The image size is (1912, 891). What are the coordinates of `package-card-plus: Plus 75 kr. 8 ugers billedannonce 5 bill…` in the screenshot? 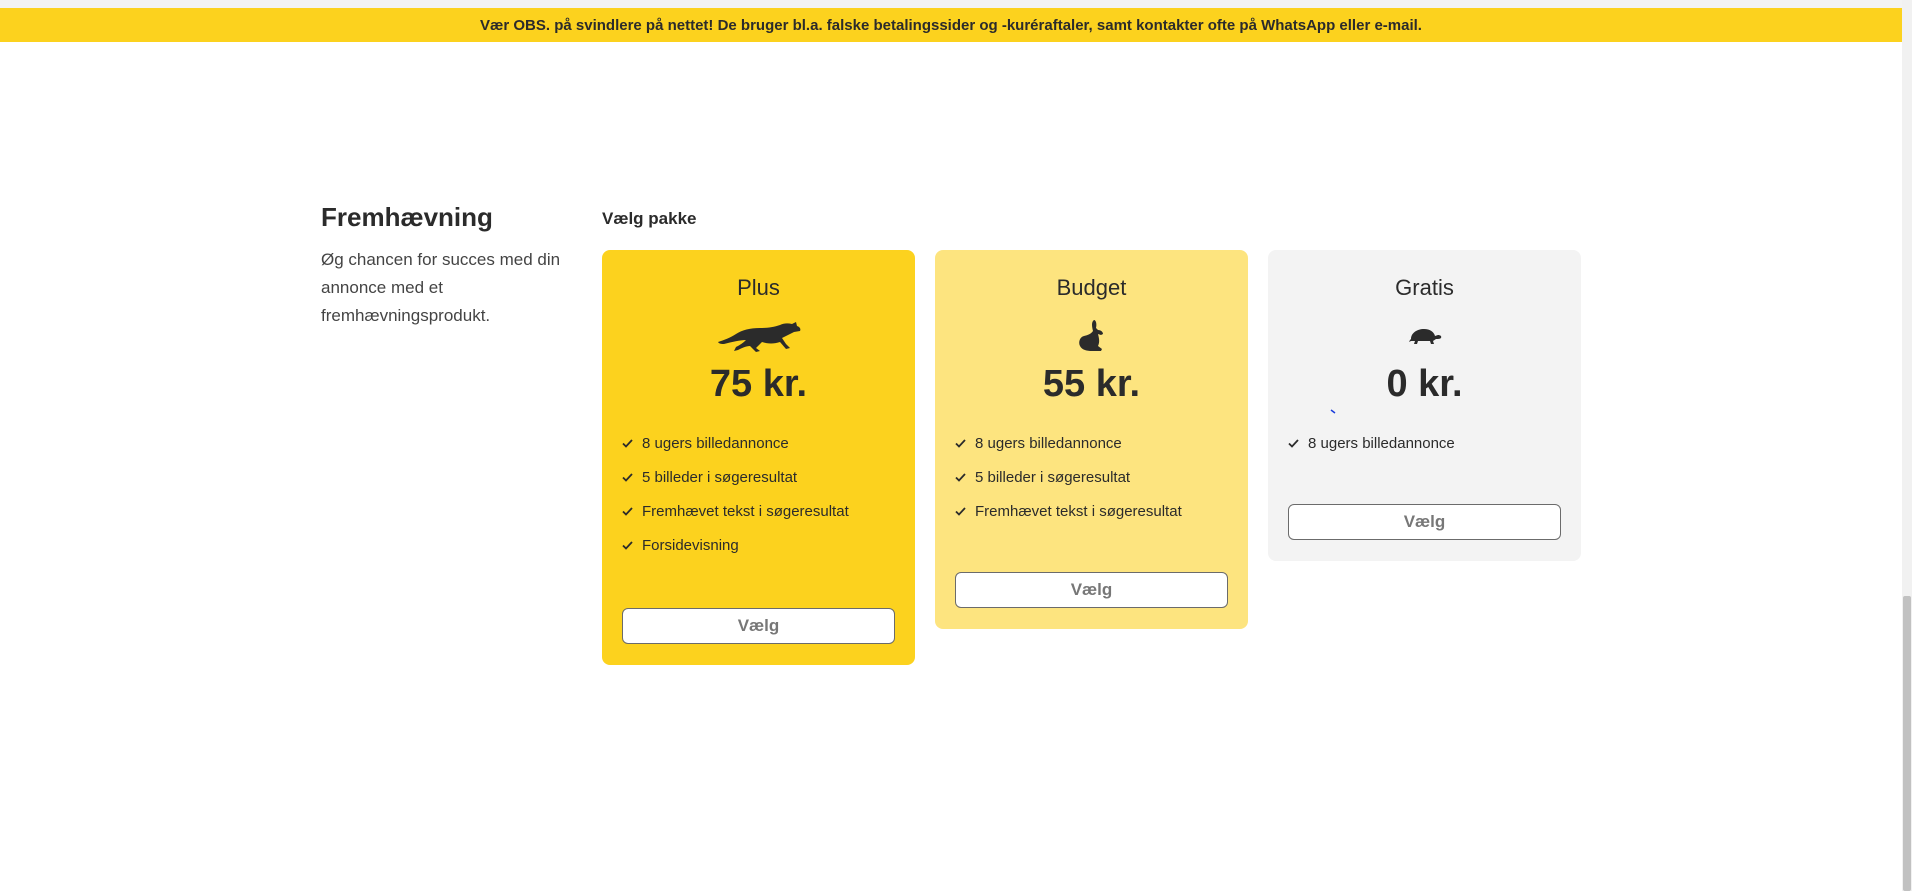 It's located at (758, 457).